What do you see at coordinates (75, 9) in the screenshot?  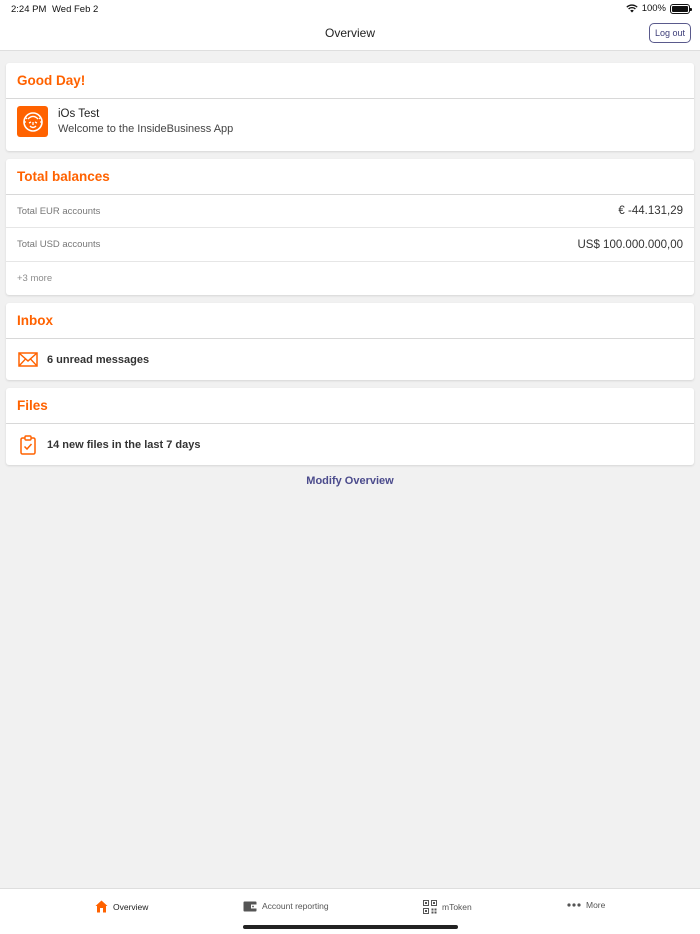 I see `status-date: Wed Feb 2` at bounding box center [75, 9].